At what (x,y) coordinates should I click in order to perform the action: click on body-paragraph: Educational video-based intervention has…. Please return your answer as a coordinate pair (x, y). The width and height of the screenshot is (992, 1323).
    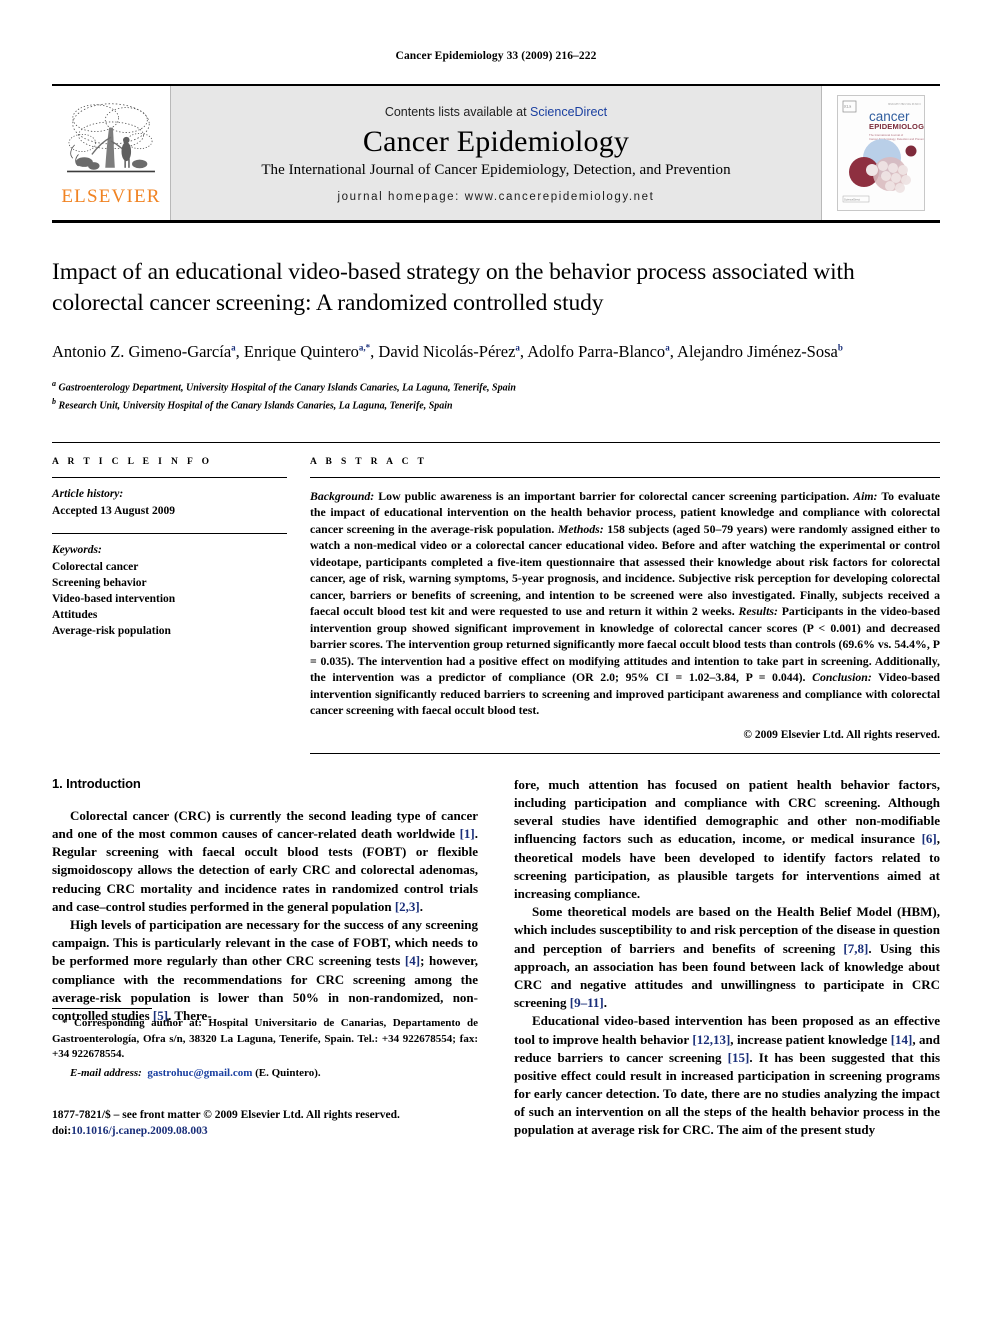
    Looking at the image, I should click on (727, 1075).